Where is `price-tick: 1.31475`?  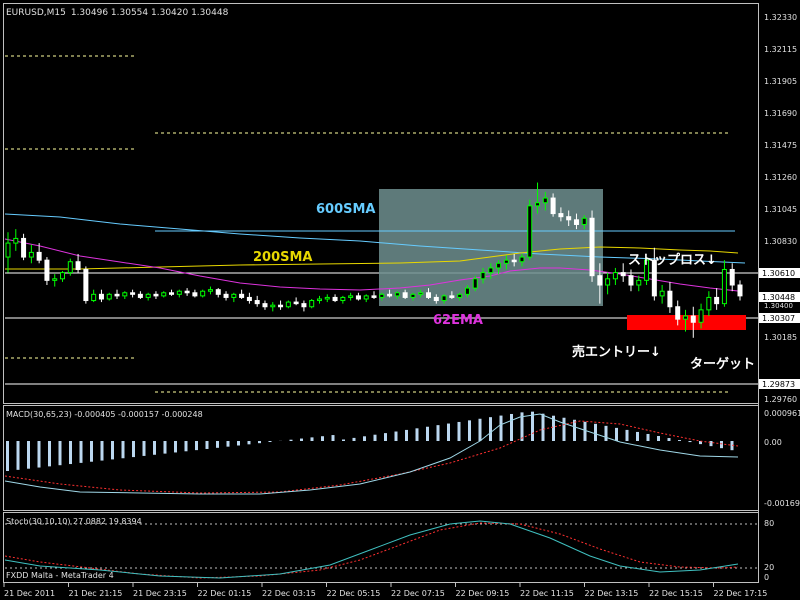 price-tick: 1.31475 is located at coordinates (780, 145).